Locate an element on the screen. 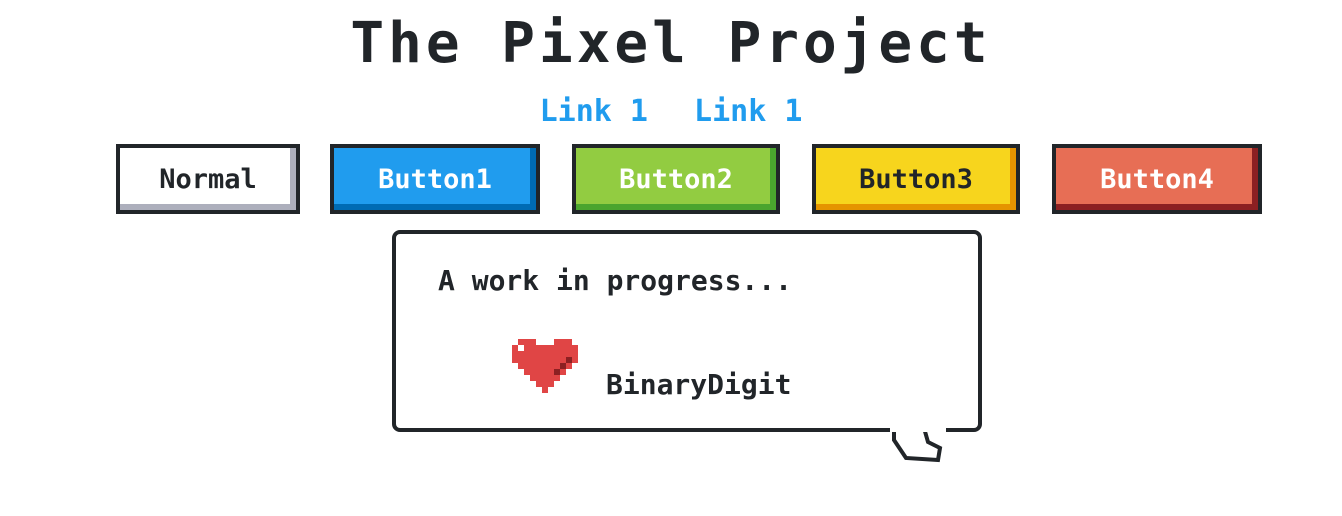 The height and width of the screenshot is (516, 1342). author-name: BinaryDigit is located at coordinates (699, 384).